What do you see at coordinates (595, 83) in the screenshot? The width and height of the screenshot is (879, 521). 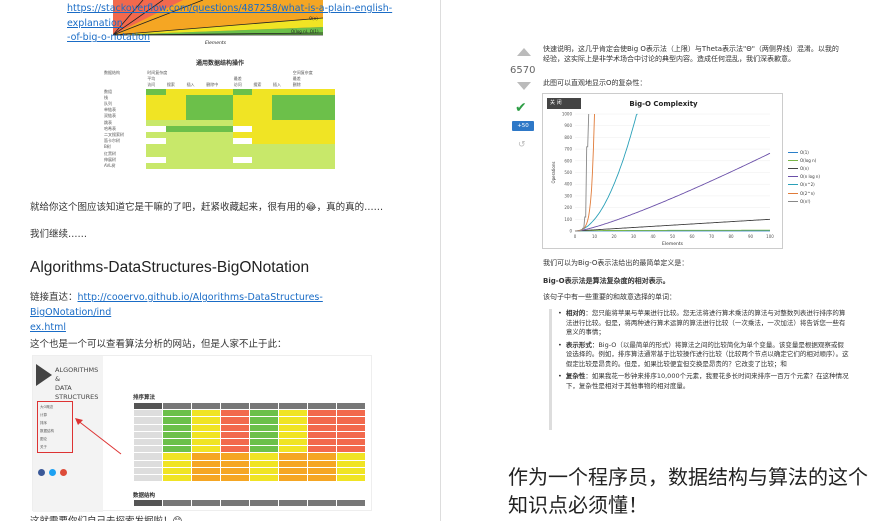 I see `answer-chart-intro: 此图可以直观地显示O的复杂性：` at bounding box center [595, 83].